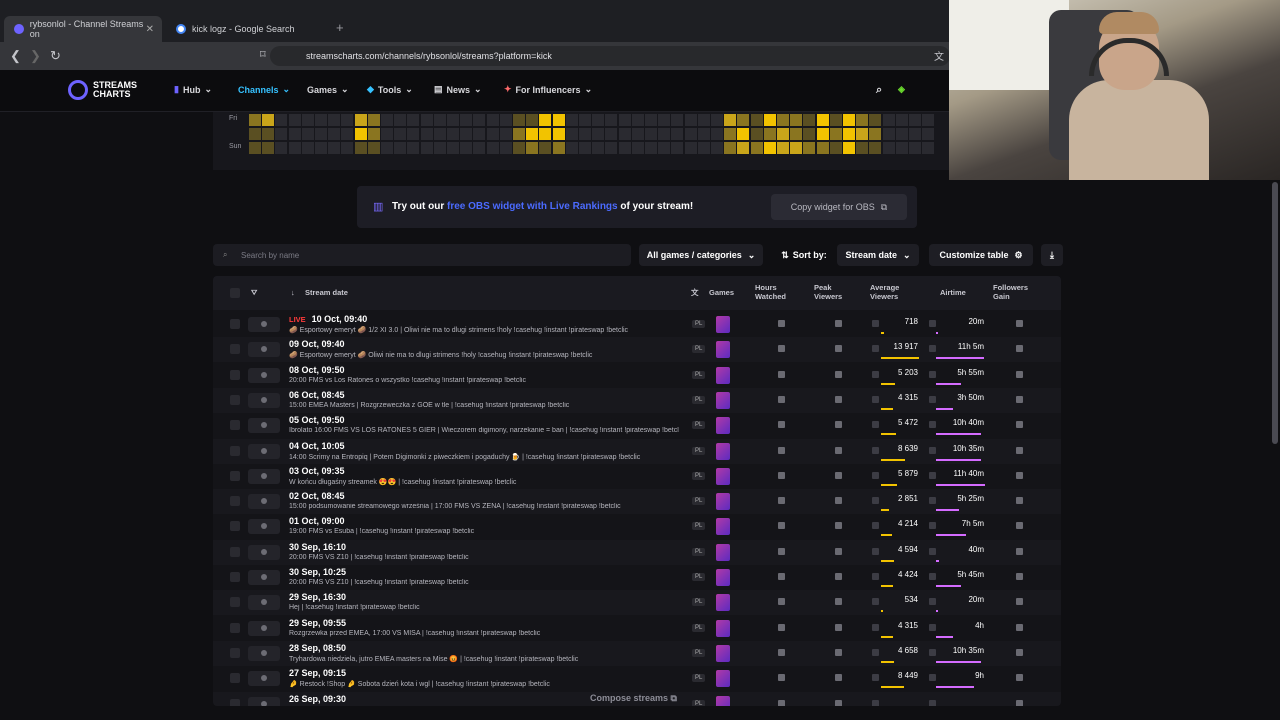  I want to click on stream-date: 26 Sep, 09:30, so click(317, 699).